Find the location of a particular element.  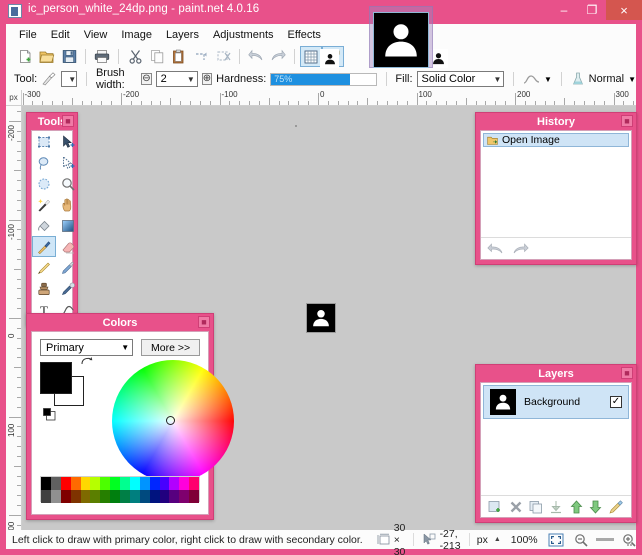

palette-swatch-strip is located at coordinates (120, 489).